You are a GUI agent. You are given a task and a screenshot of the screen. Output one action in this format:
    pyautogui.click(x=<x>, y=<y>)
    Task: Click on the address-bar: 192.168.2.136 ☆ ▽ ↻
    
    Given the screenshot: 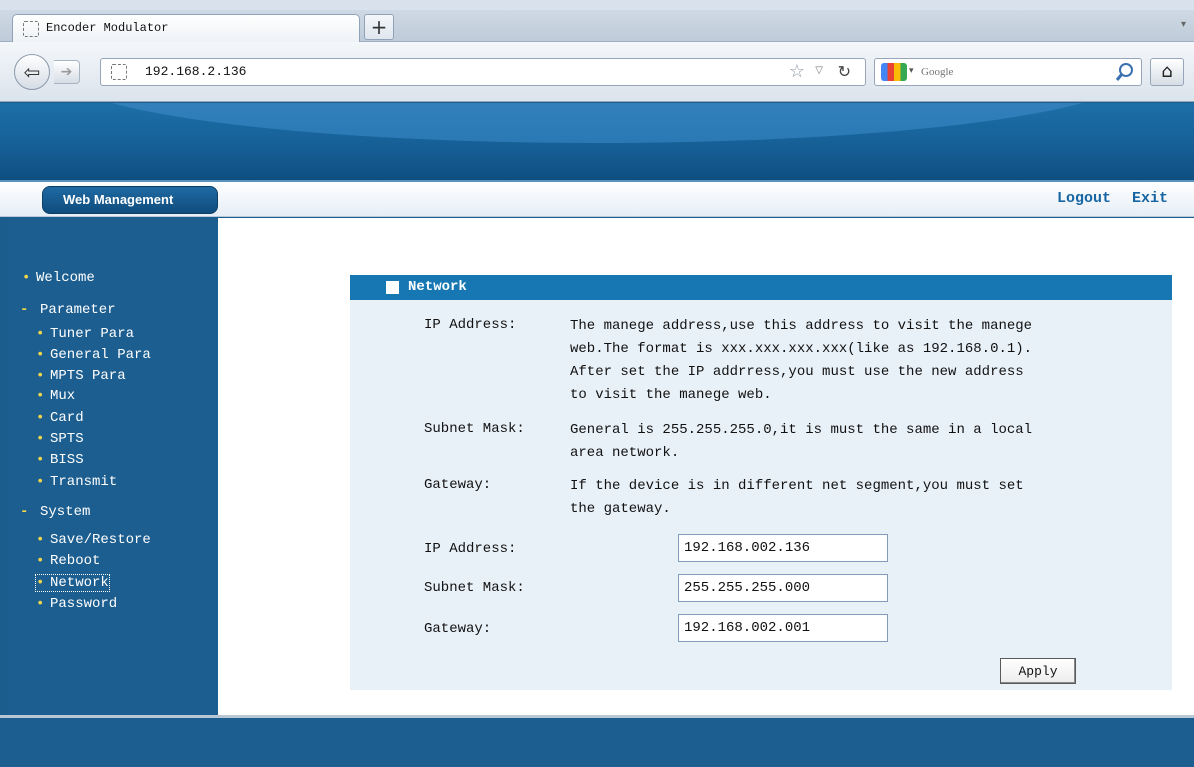 What is the action you would take?
    pyautogui.click(x=483, y=72)
    